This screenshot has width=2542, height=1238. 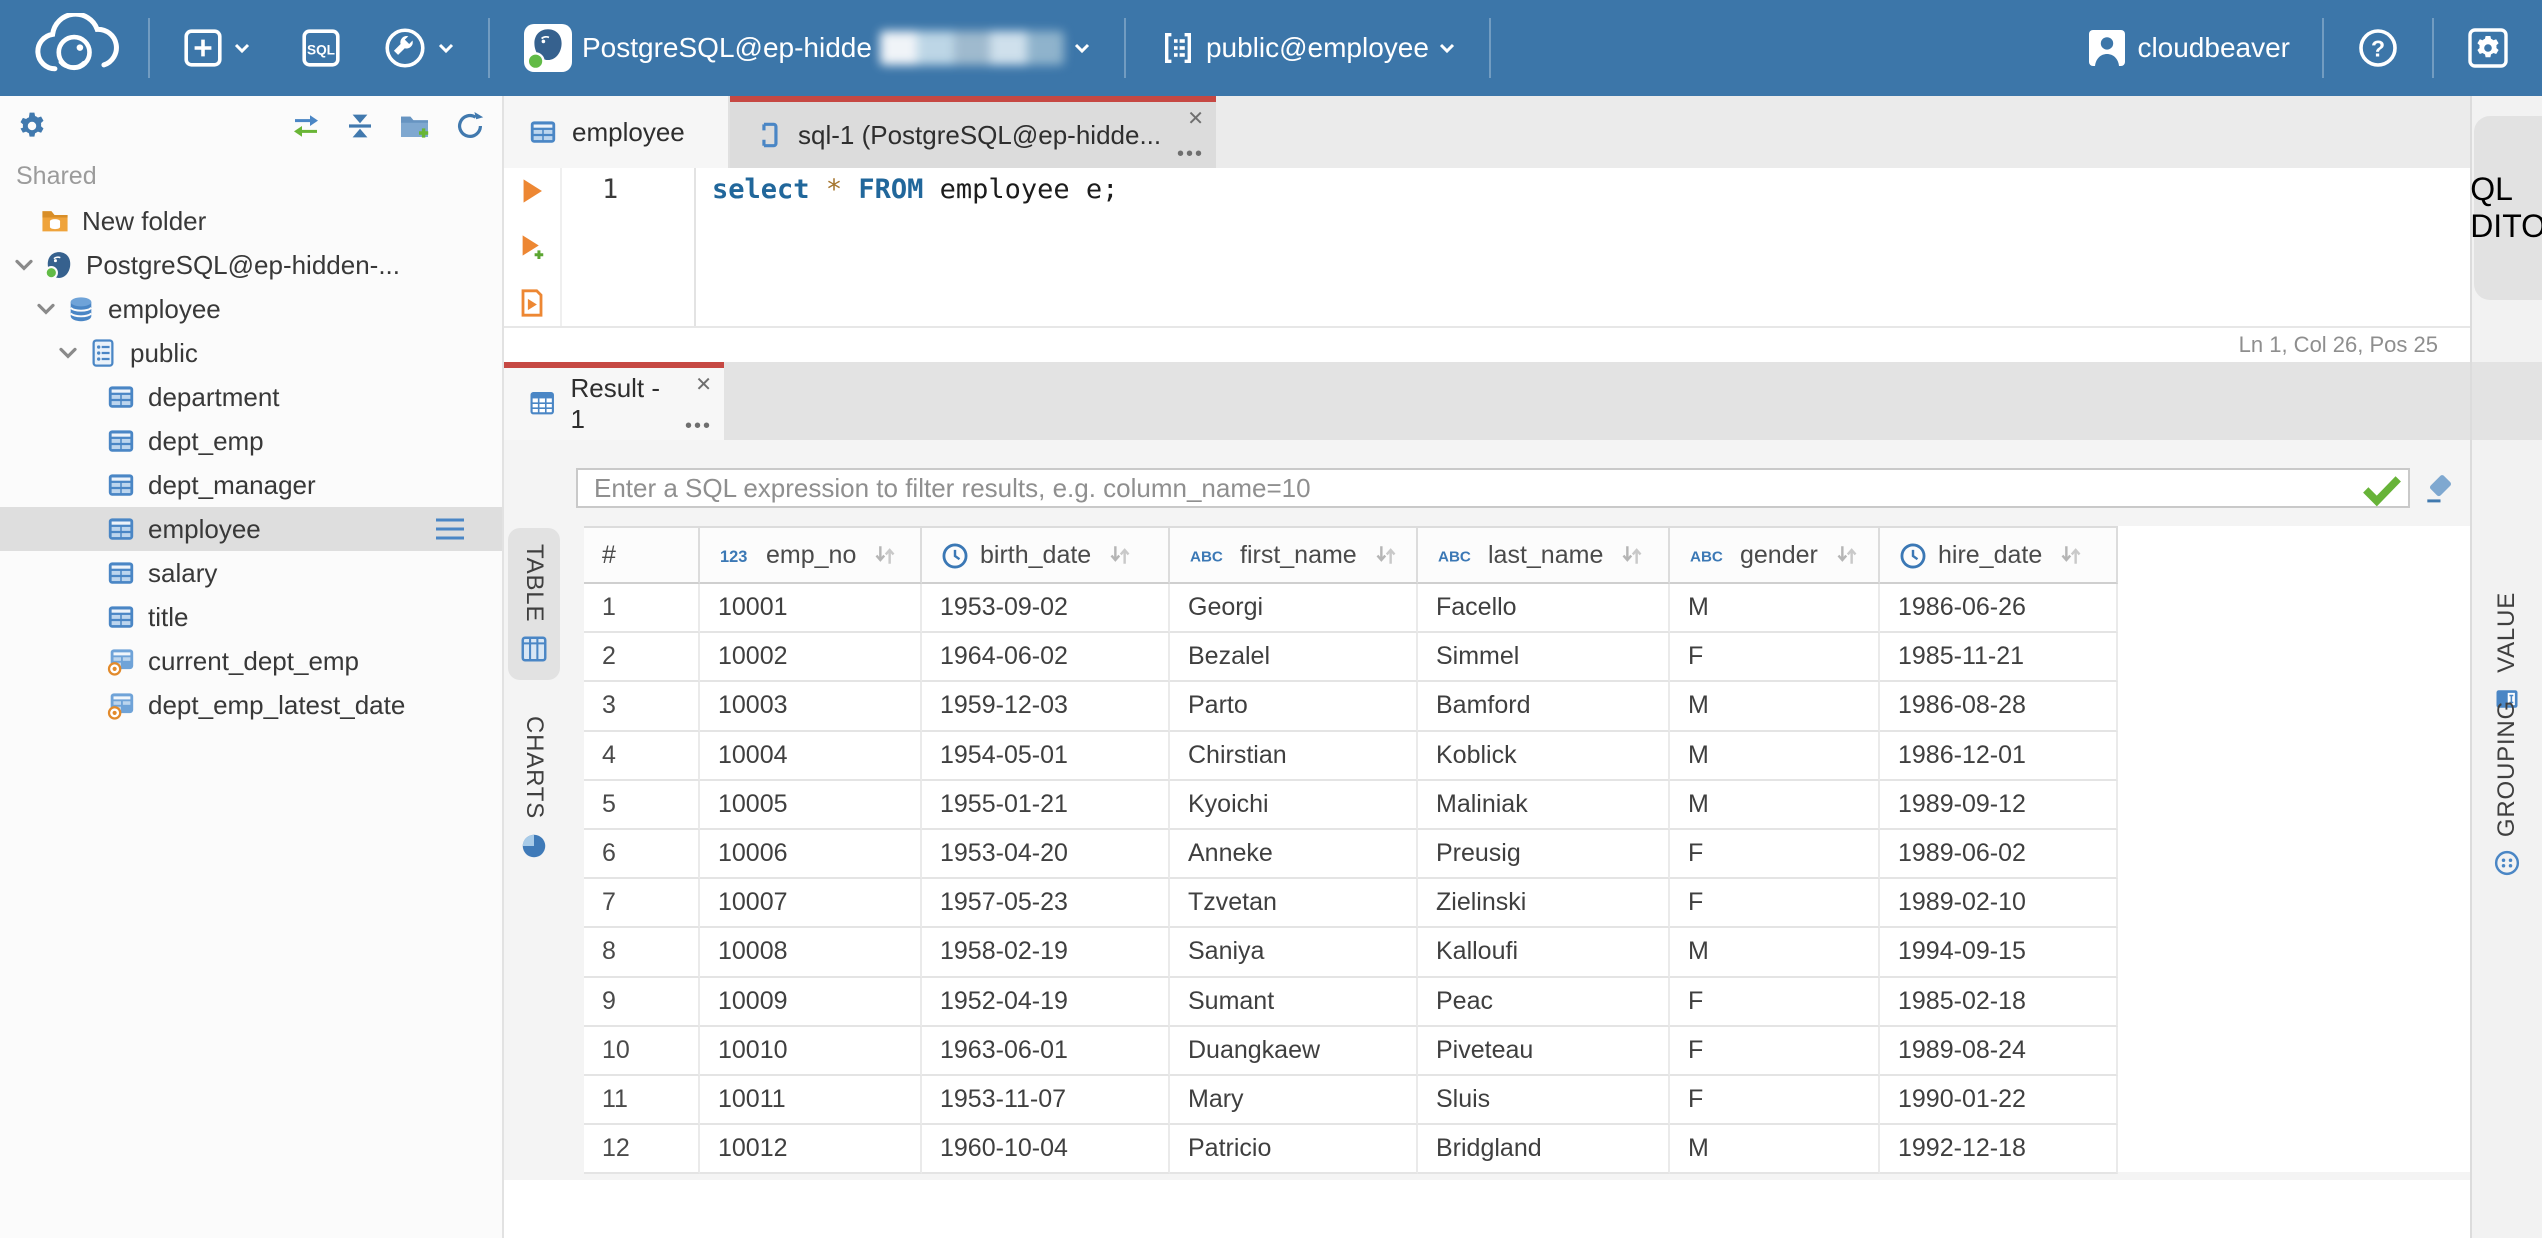 What do you see at coordinates (1544, 854) in the screenshot?
I see `data-cell-last_name: Preusig` at bounding box center [1544, 854].